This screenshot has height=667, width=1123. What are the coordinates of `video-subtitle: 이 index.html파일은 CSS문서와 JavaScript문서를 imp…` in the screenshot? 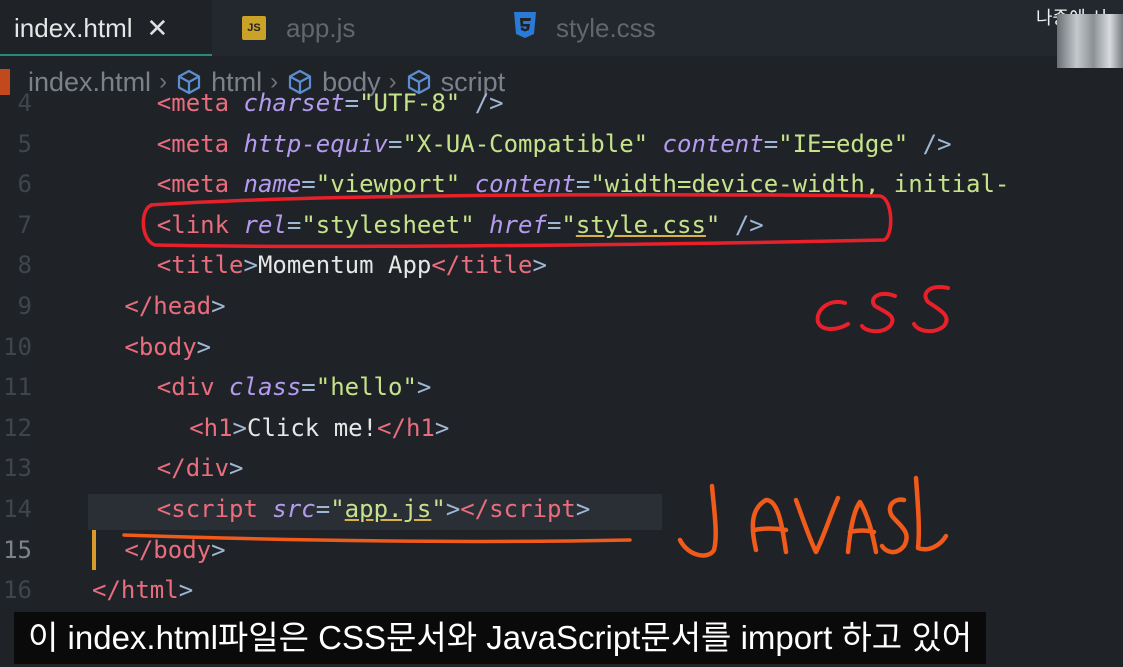 It's located at (500, 638).